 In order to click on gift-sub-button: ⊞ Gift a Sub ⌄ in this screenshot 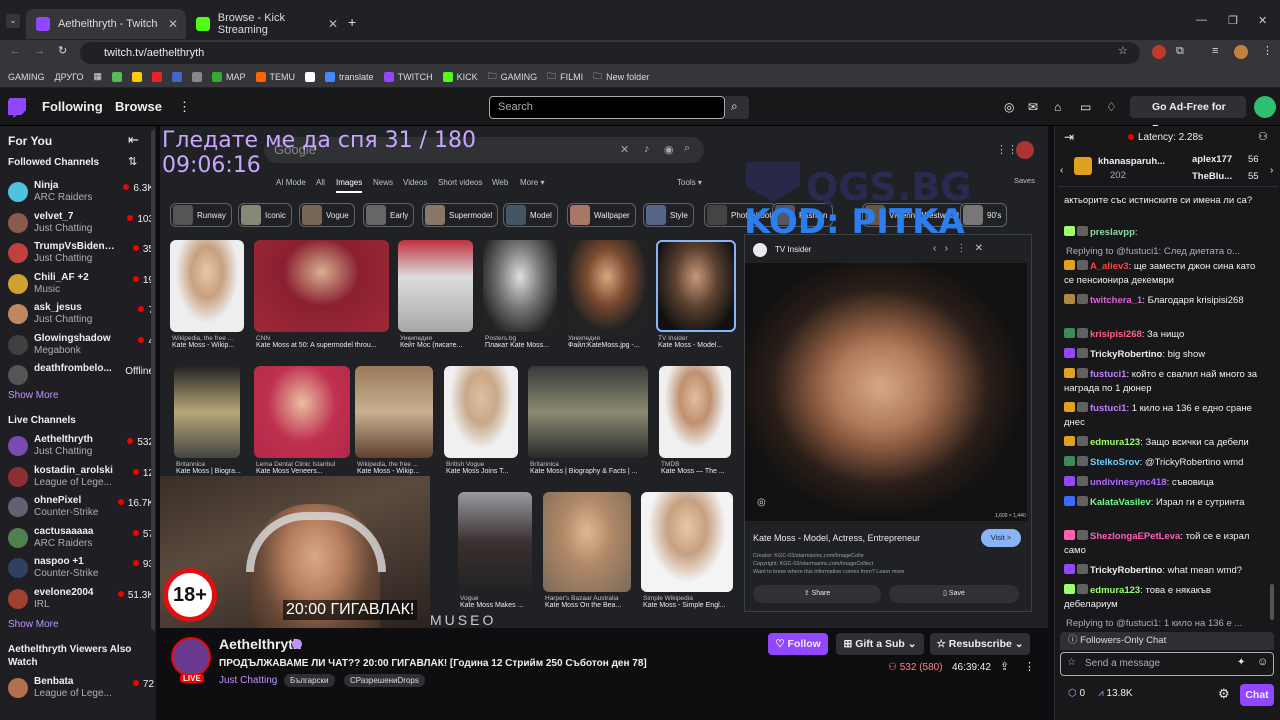, I will do `click(880, 644)`.